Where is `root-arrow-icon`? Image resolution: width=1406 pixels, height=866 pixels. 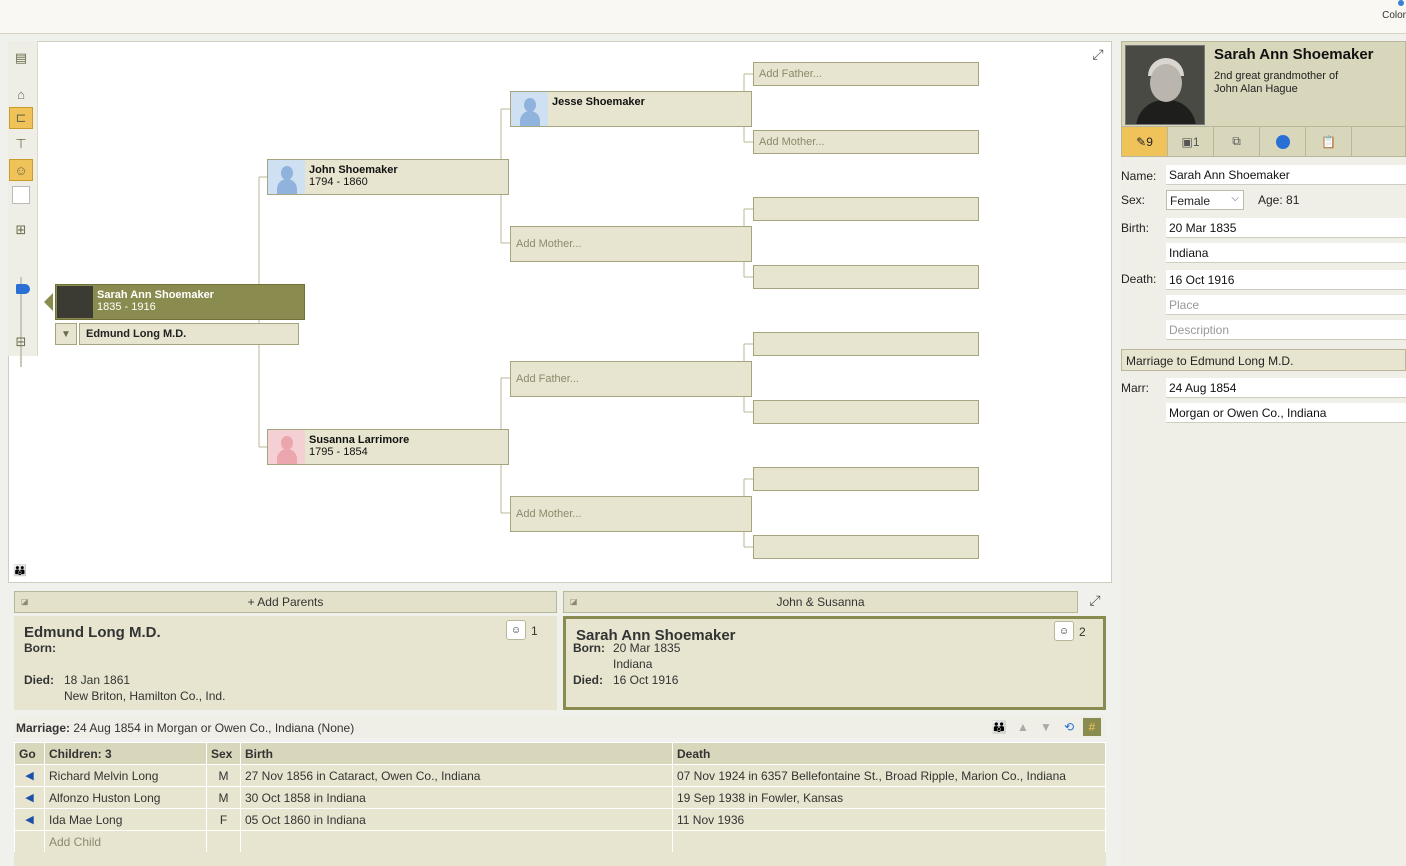
root-arrow-icon is located at coordinates (48, 302).